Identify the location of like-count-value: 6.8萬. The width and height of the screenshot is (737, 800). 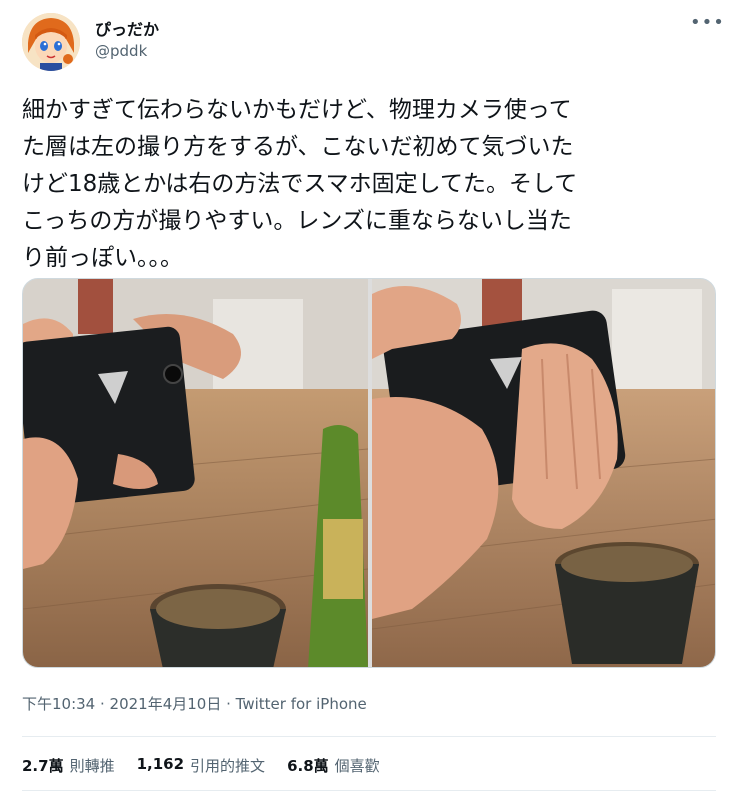
(308, 766).